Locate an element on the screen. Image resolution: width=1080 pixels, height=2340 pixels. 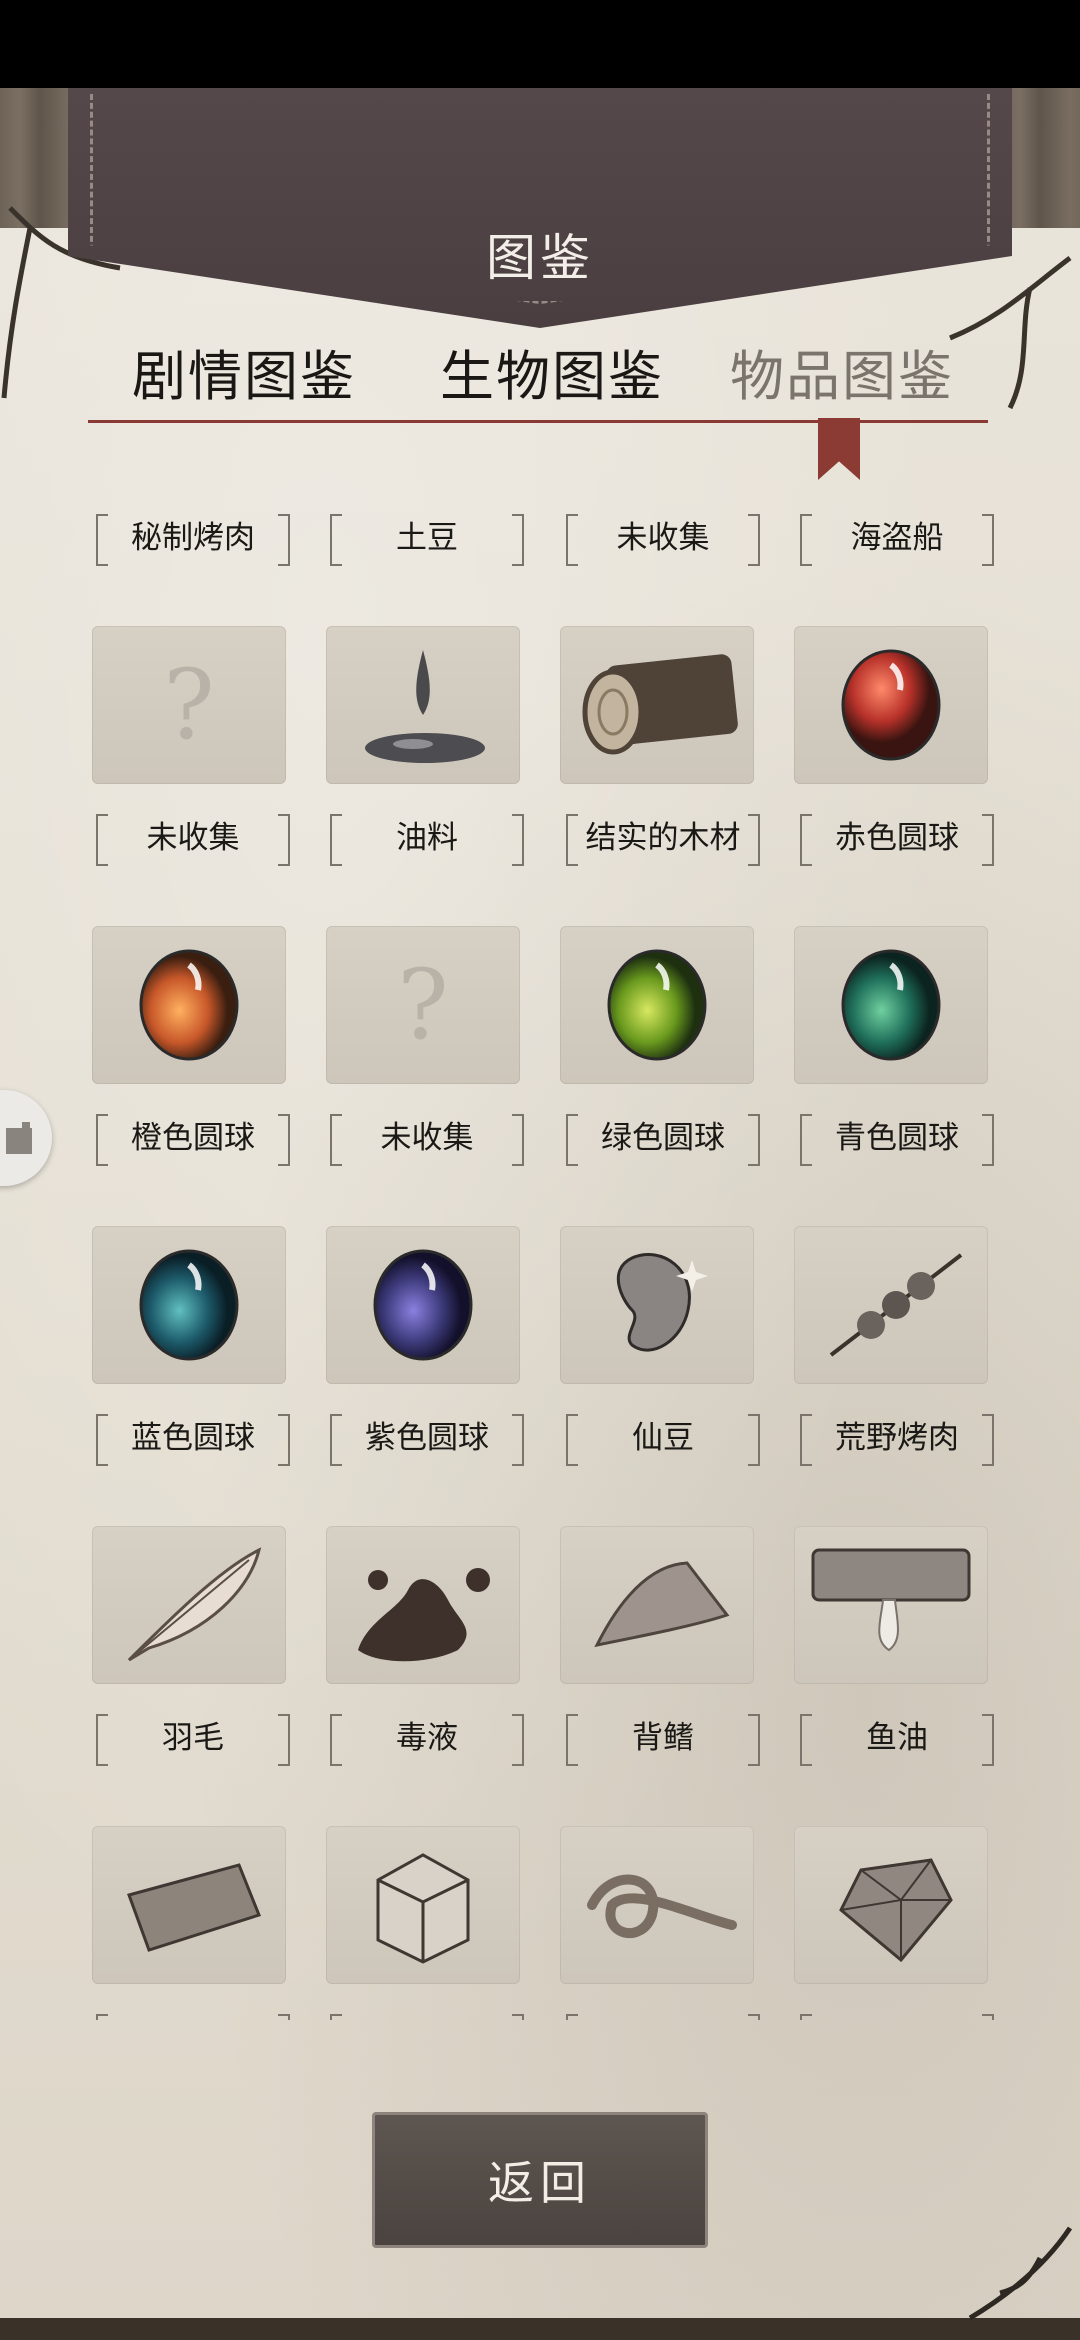
item-label: 橙色圆球 is located at coordinates (193, 1138).